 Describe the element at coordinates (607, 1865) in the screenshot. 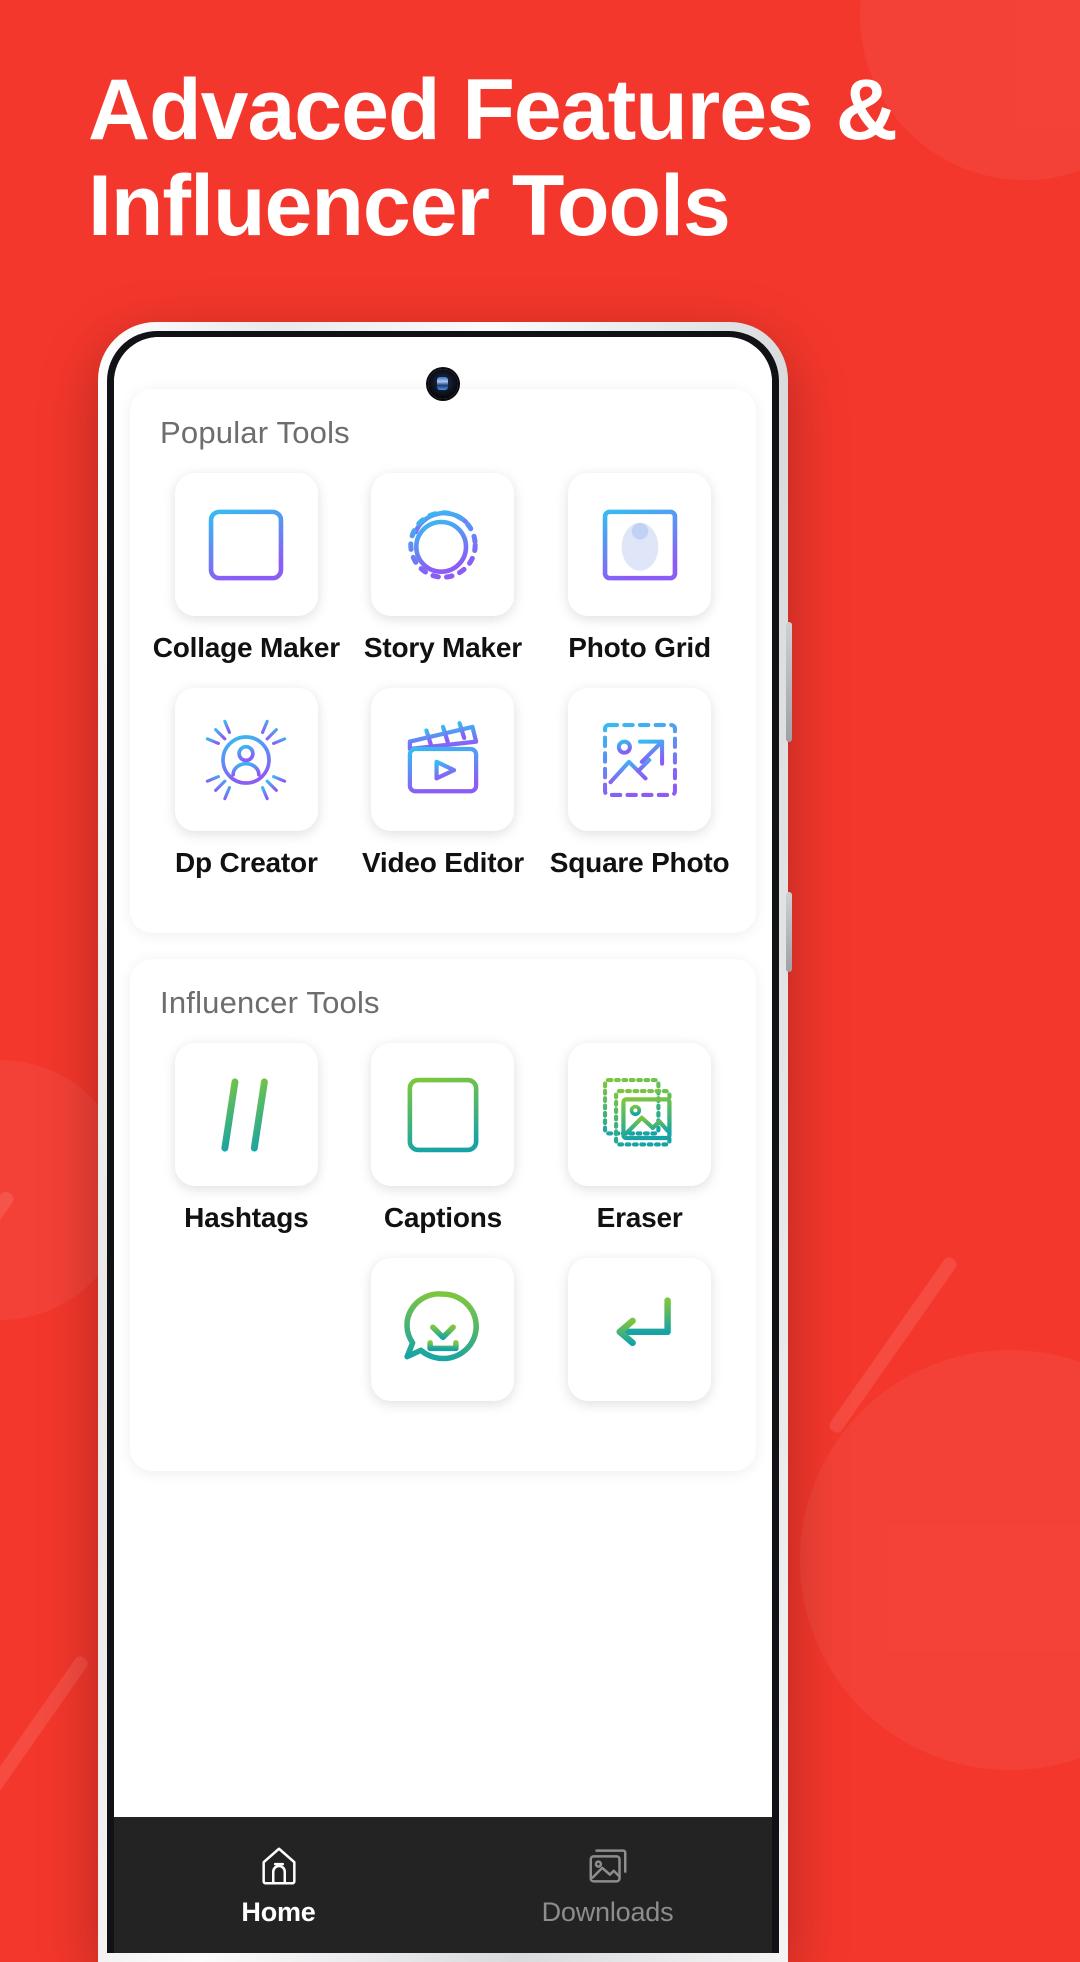

I see `downloads-image-icon` at that location.